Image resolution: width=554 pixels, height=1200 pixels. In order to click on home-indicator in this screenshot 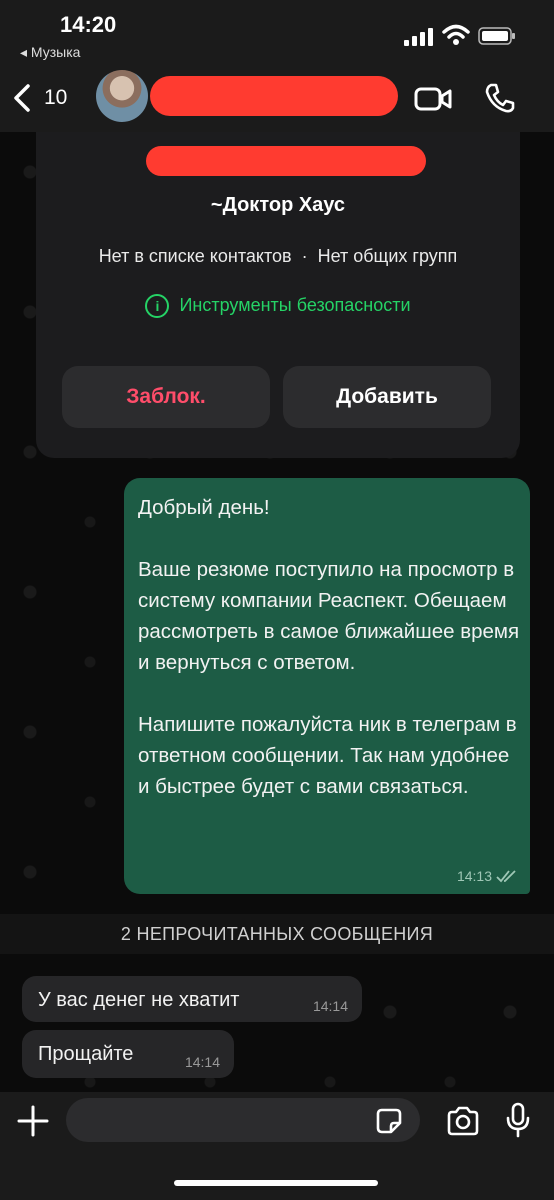, I will do `click(276, 1183)`.